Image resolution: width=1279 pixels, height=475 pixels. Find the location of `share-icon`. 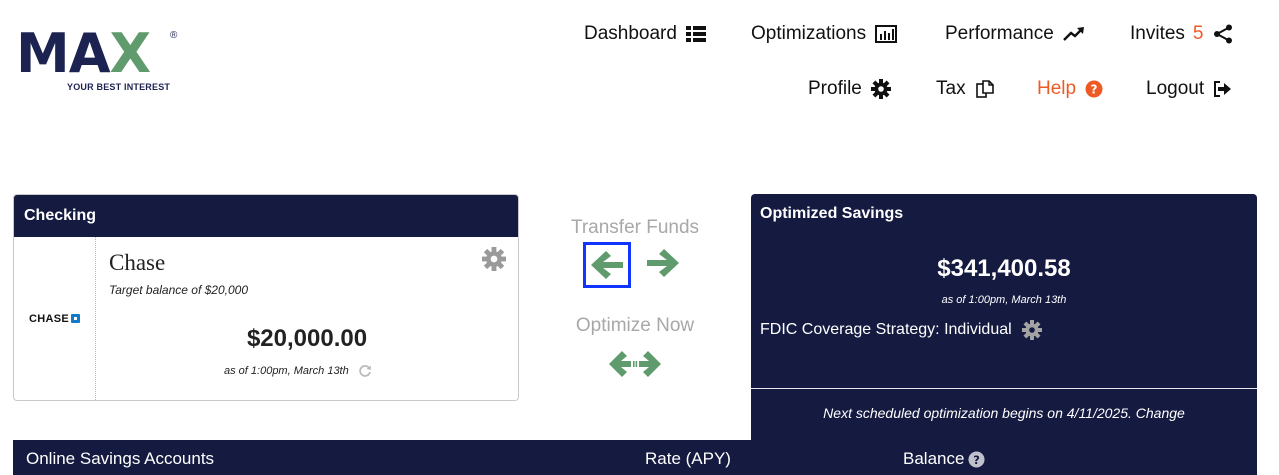

share-icon is located at coordinates (1222, 34).